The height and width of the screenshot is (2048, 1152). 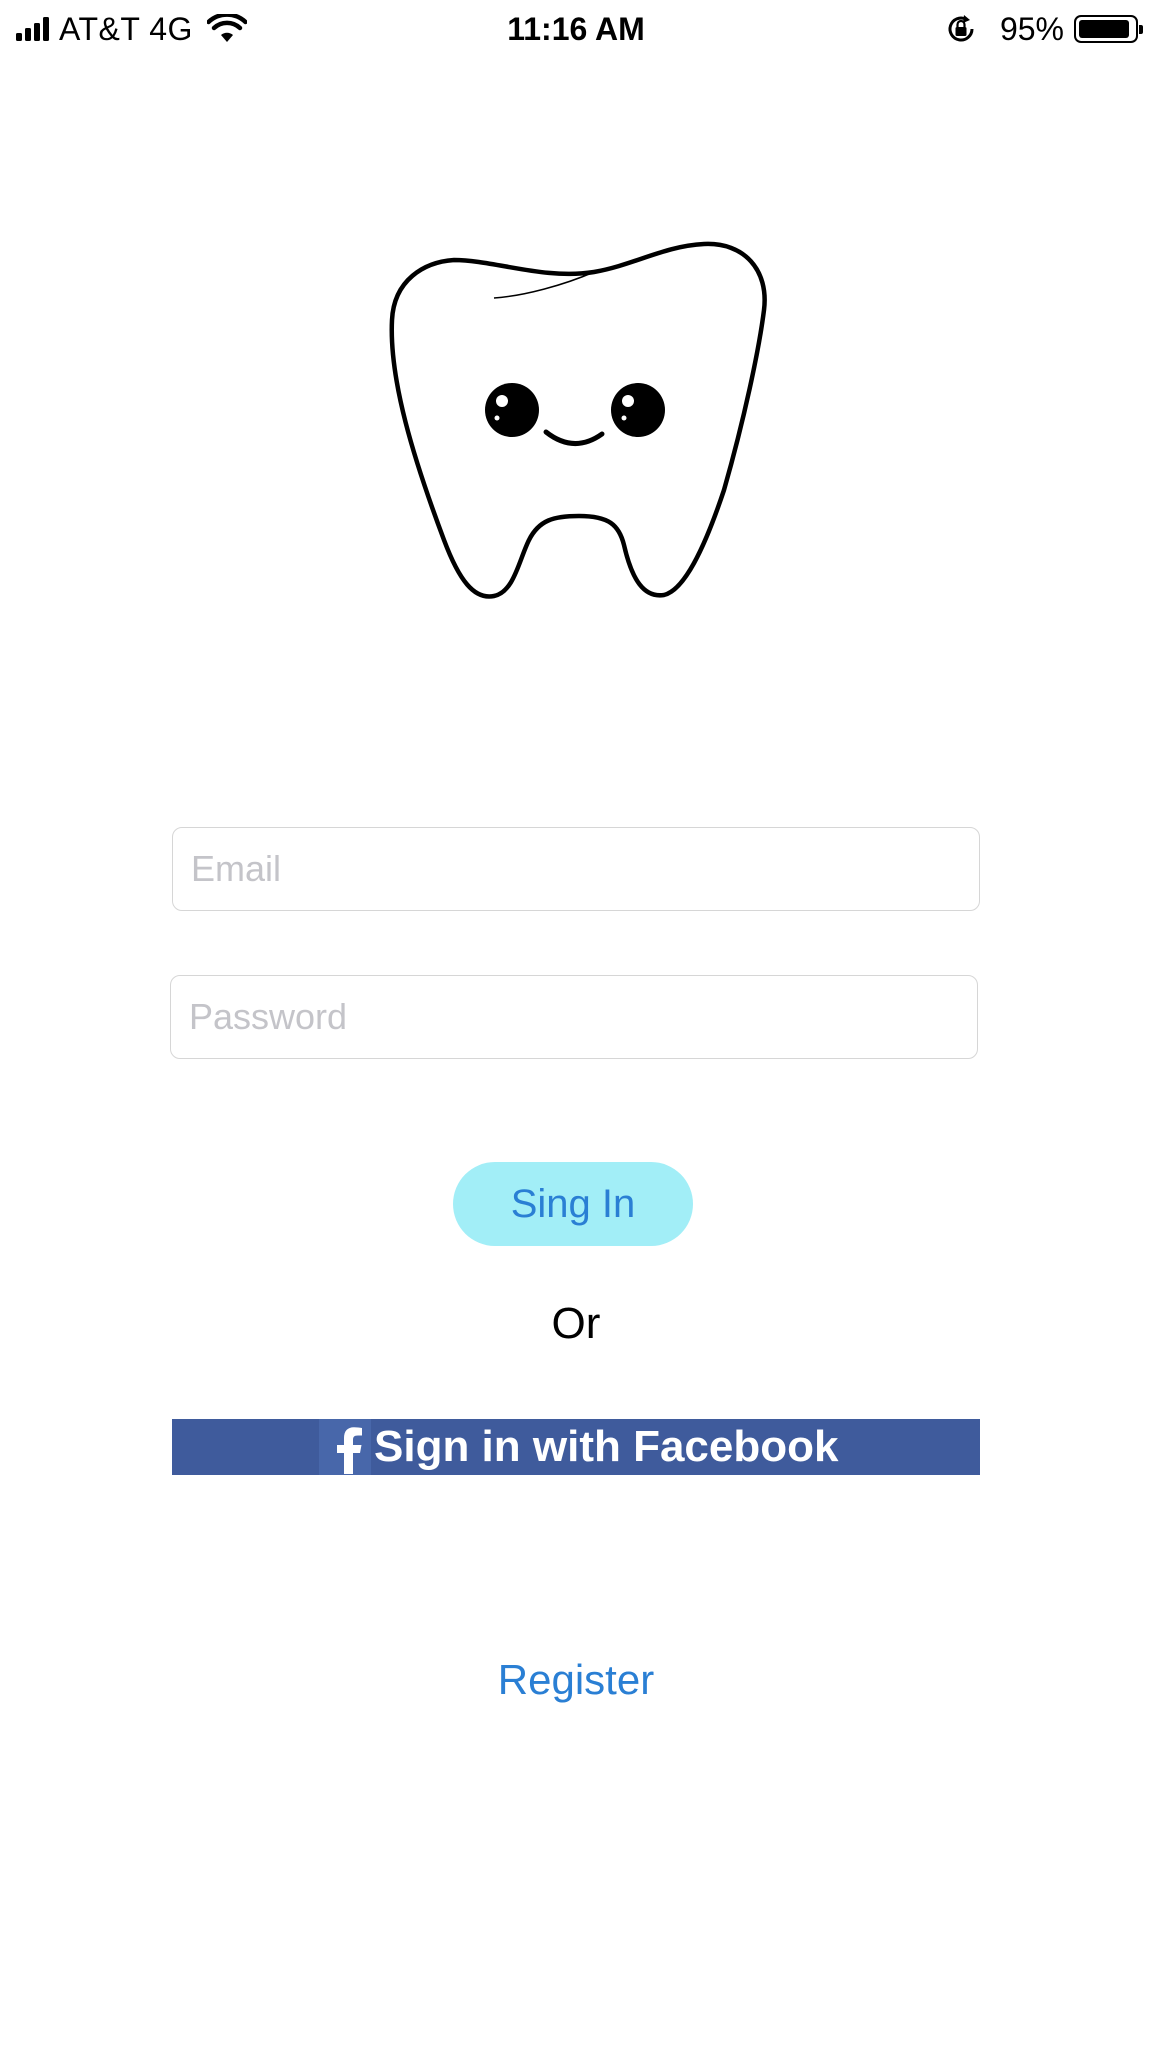 I want to click on battery-fill, so click(x=1104, y=29).